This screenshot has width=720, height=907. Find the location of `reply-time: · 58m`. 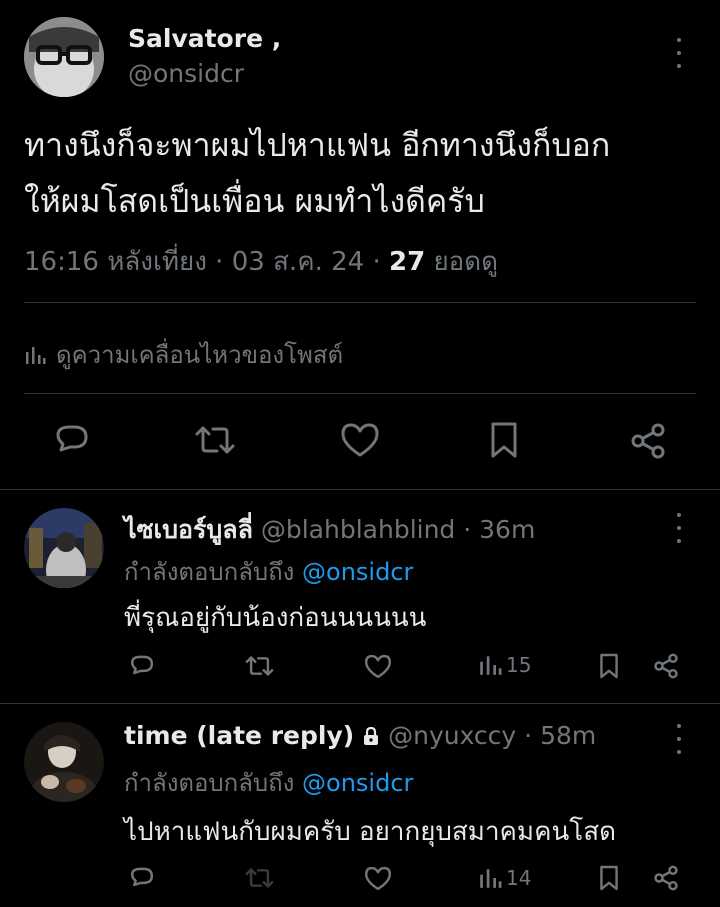

reply-time: · 58m is located at coordinates (560, 735).